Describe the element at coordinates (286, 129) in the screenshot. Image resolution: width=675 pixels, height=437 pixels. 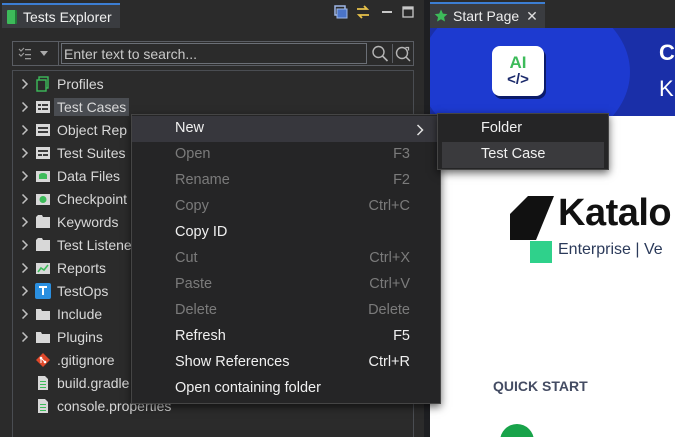
I see `menu-item-new: New` at that location.